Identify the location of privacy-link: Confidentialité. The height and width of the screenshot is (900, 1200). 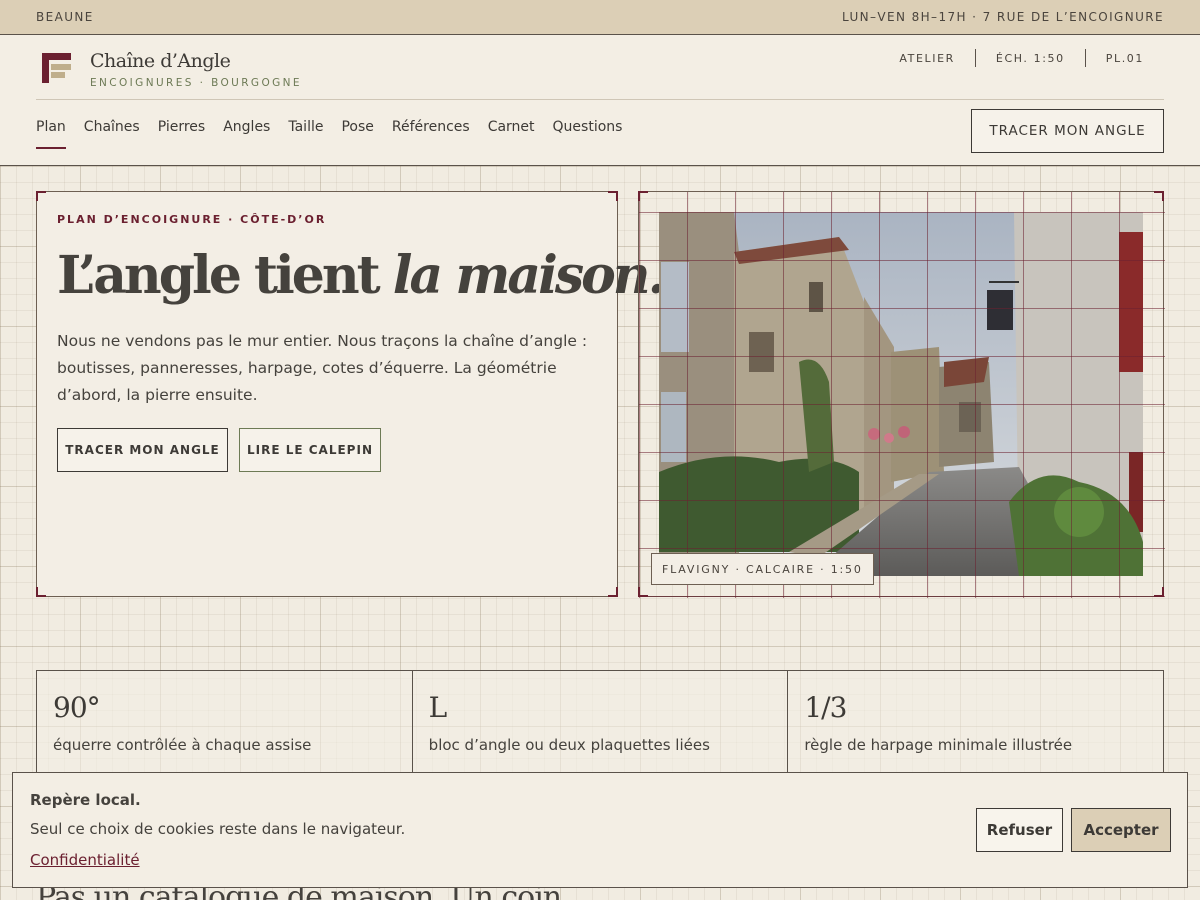
(85, 860).